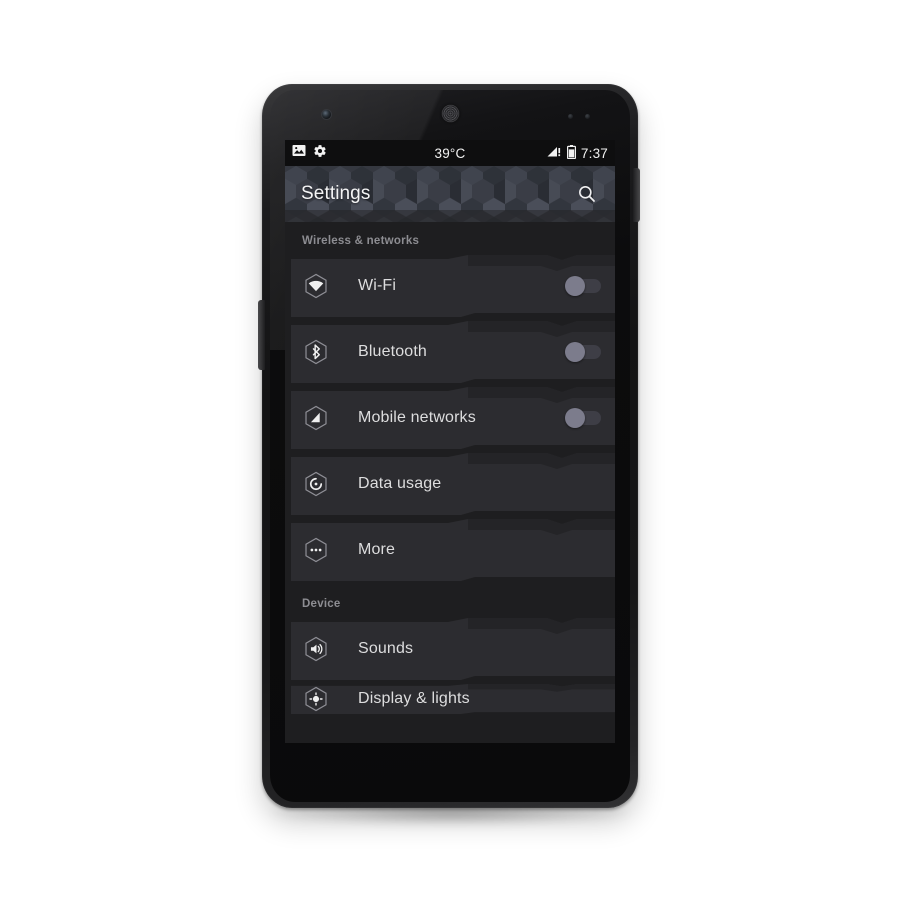 The width and height of the screenshot is (900, 900). I want to click on list-item-label: Wi-Fi, so click(377, 285).